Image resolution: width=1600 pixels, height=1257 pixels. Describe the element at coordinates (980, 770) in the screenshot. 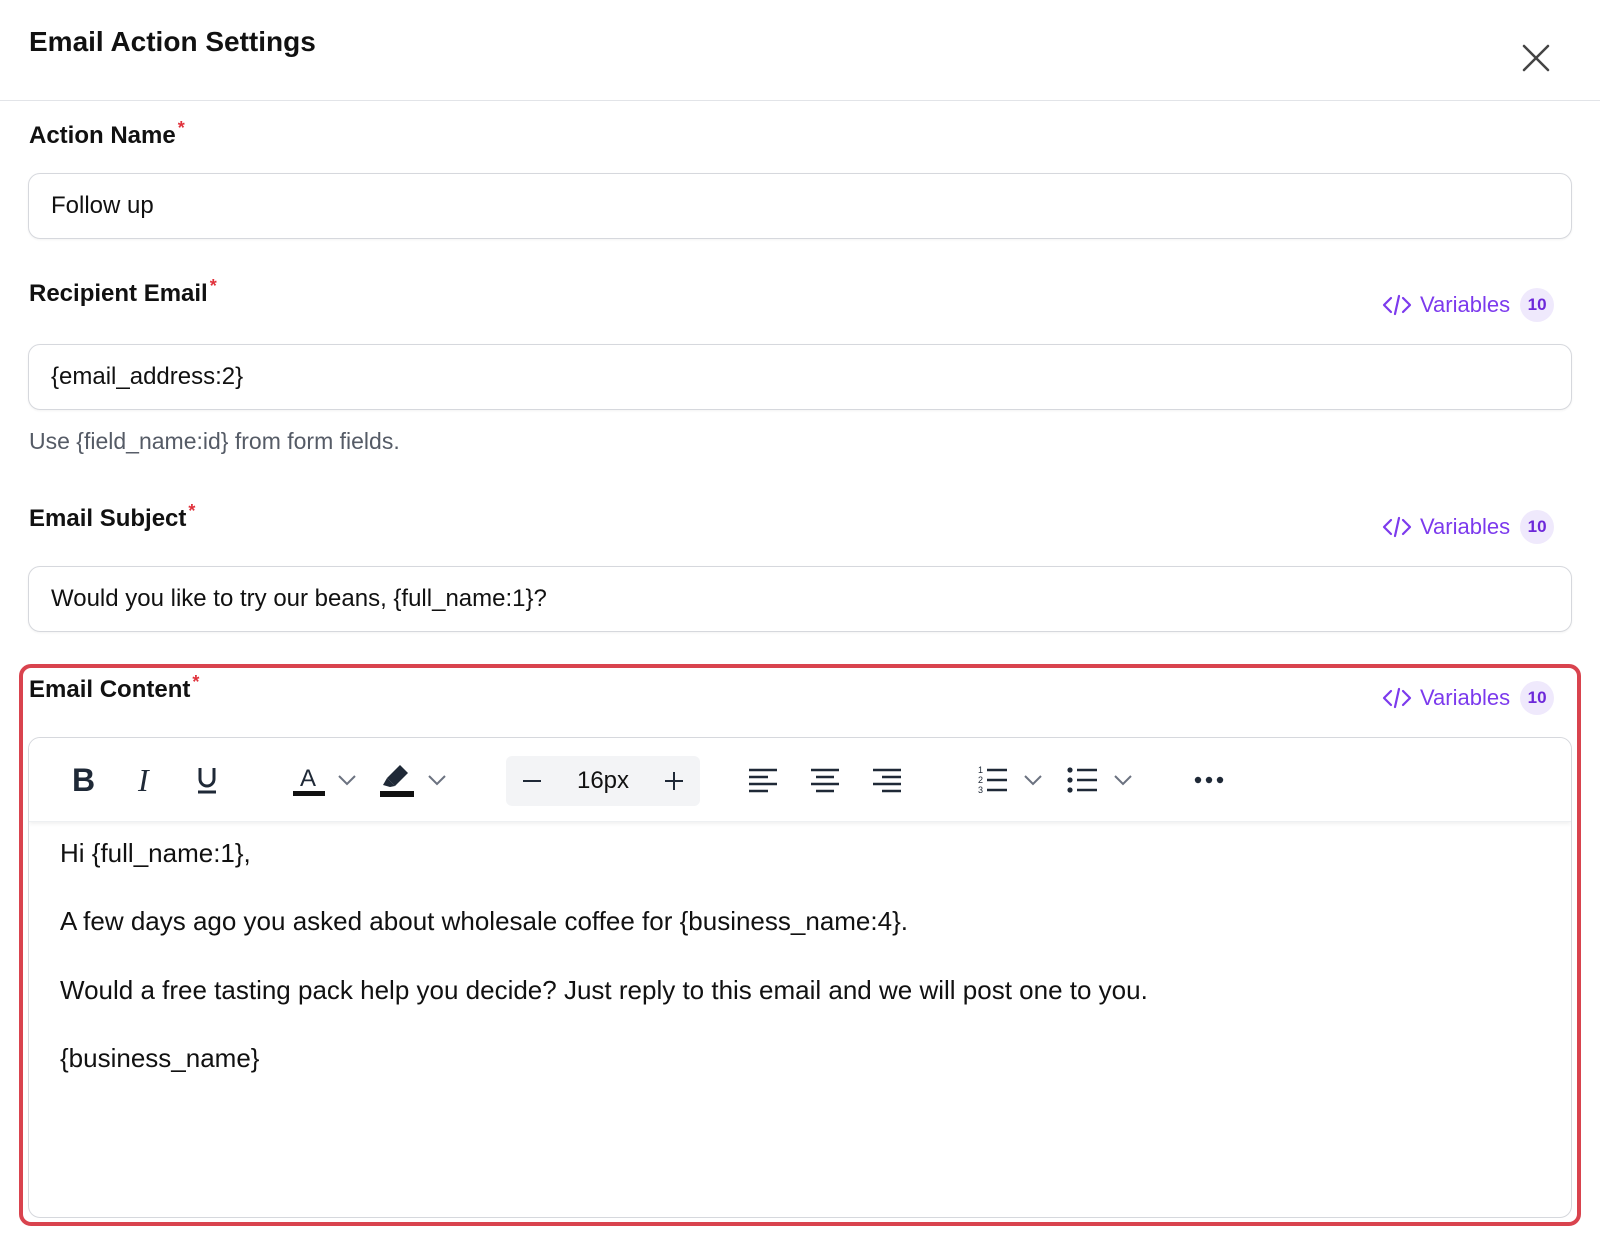

I see `svg-text: 1` at that location.